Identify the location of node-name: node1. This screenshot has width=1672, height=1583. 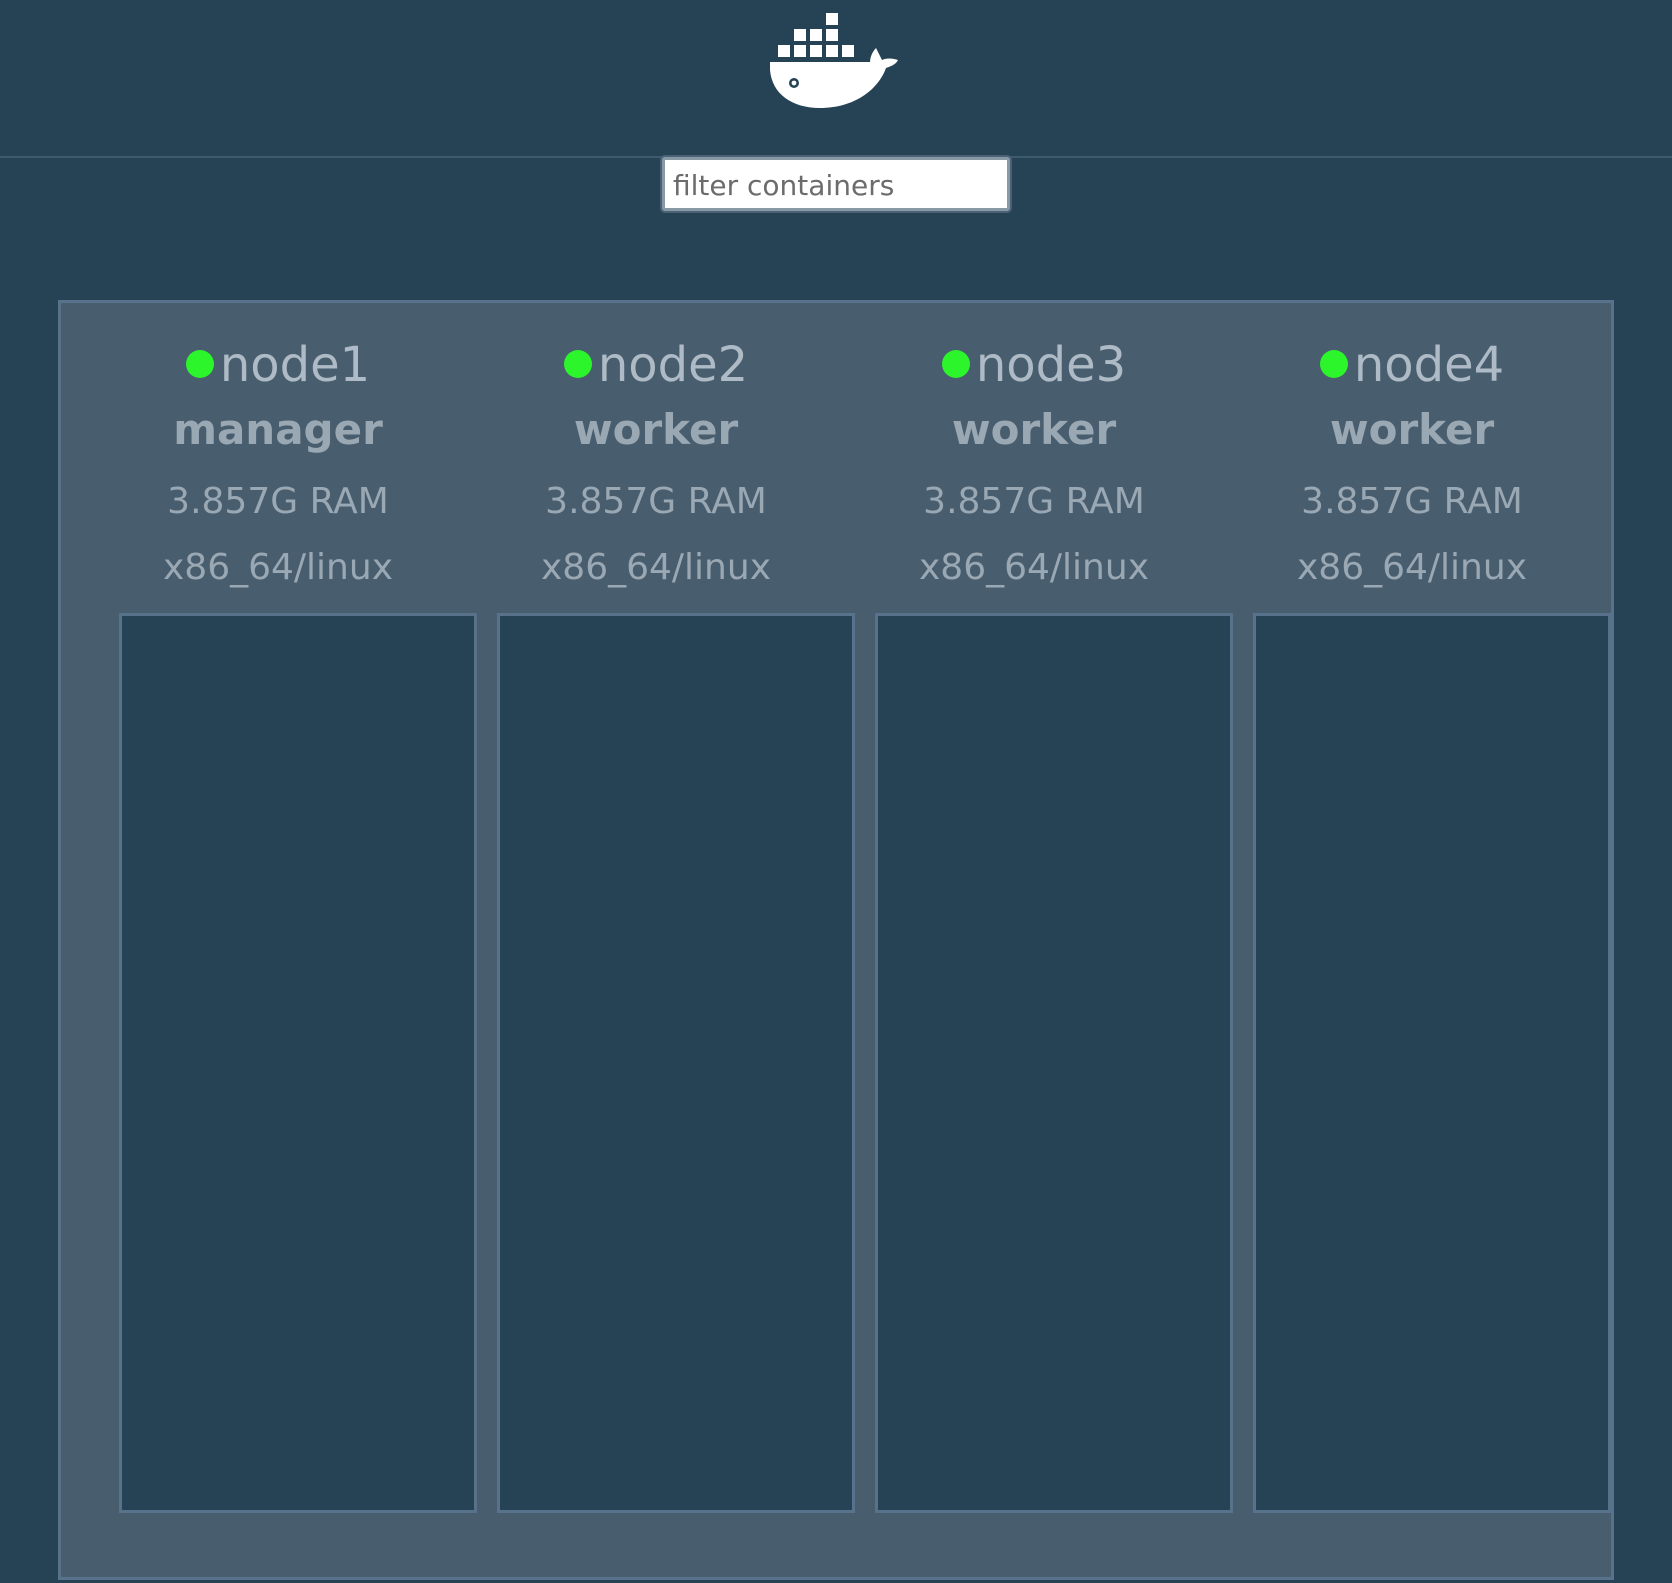
(295, 365).